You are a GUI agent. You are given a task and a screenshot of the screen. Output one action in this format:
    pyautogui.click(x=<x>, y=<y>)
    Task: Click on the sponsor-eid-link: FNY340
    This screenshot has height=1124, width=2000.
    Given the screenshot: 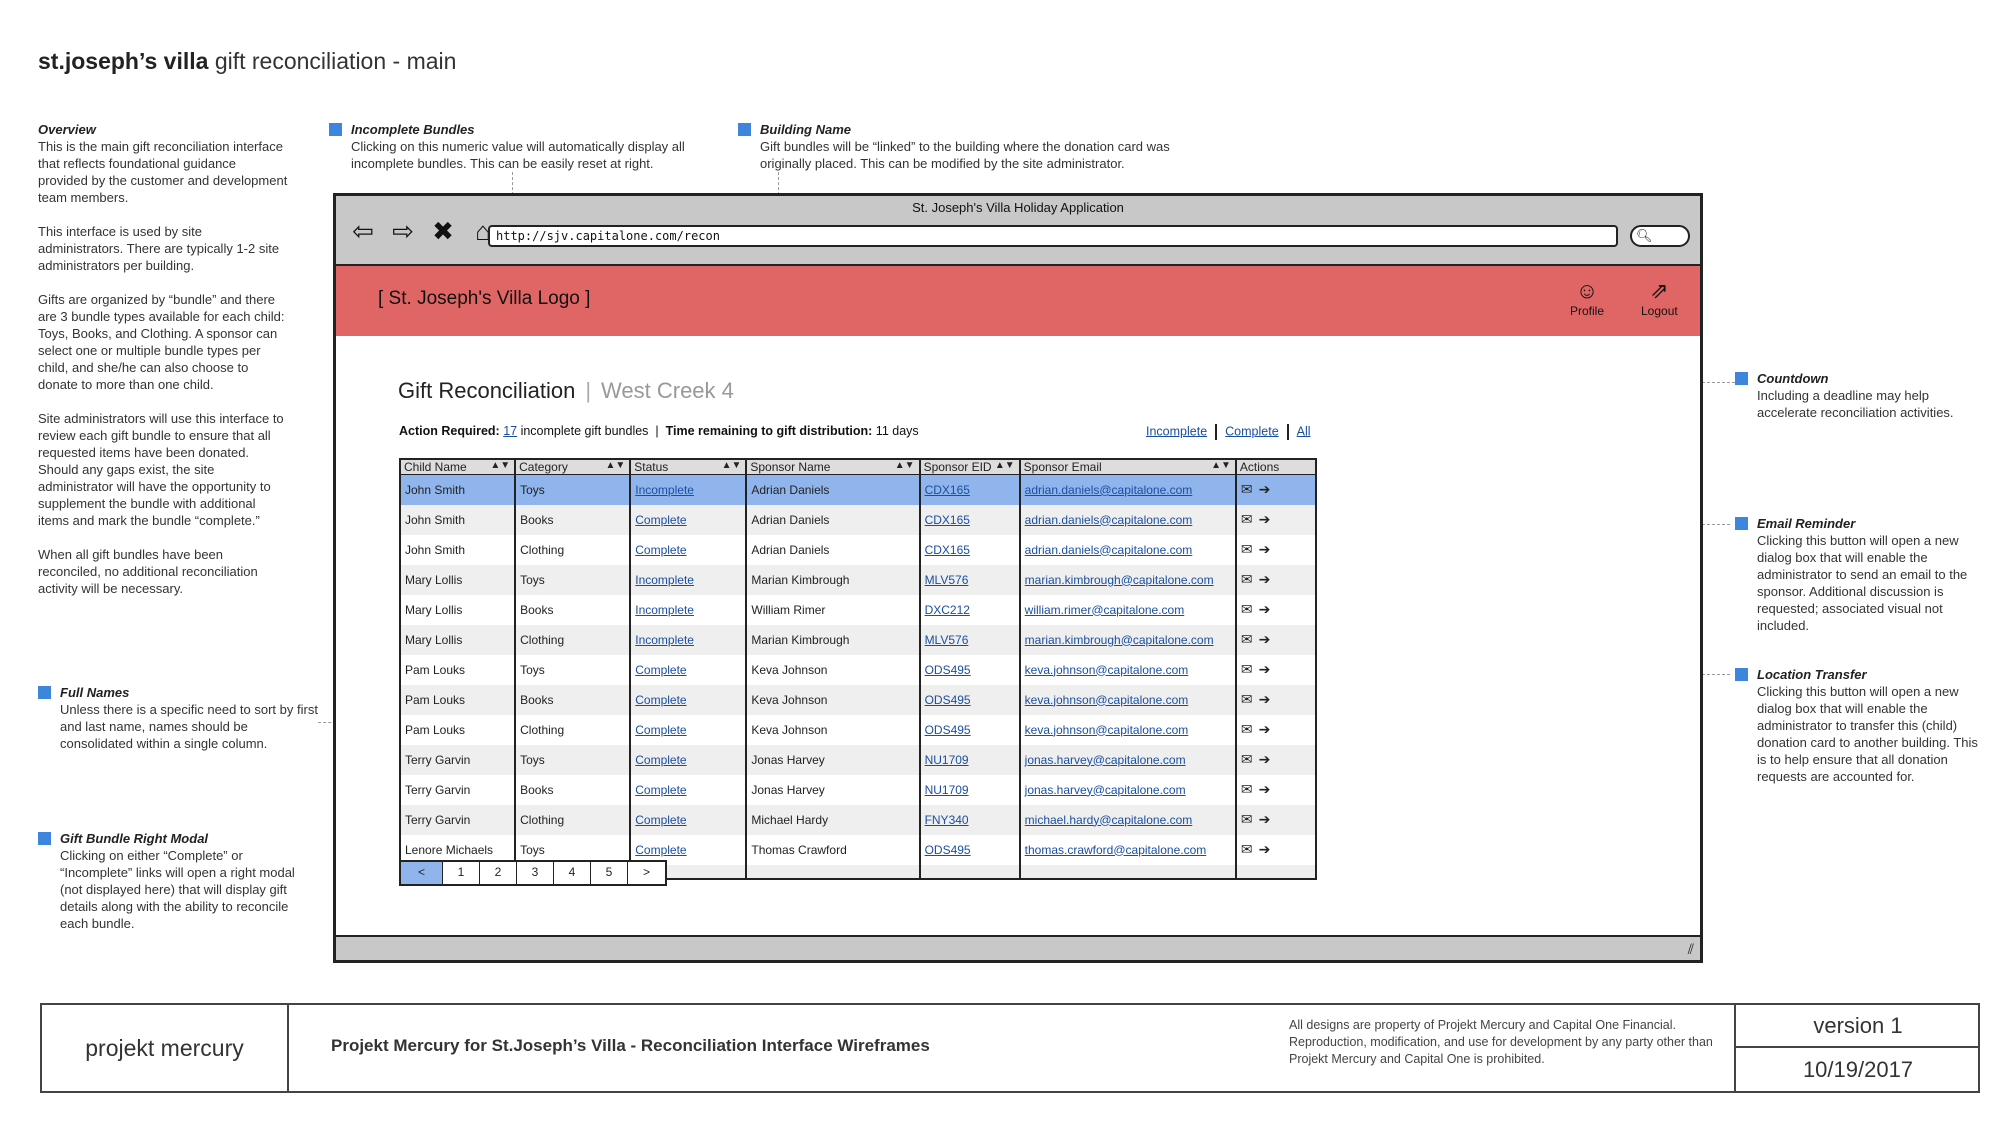 What is the action you would take?
    pyautogui.click(x=947, y=820)
    